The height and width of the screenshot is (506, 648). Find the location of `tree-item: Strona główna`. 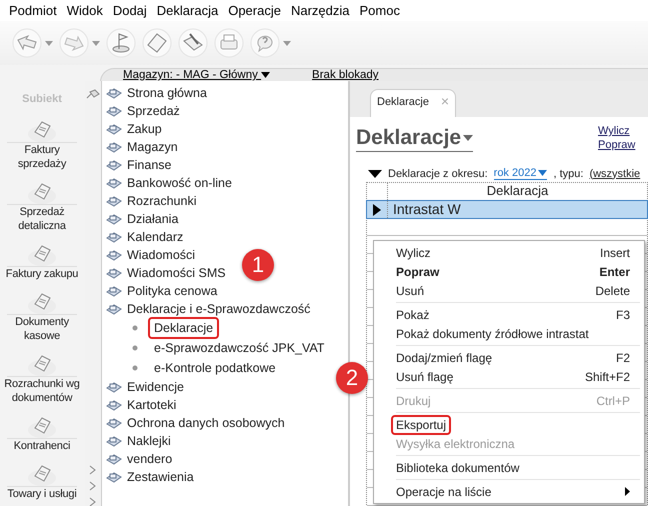

tree-item: Strona główna is located at coordinates (154, 93).